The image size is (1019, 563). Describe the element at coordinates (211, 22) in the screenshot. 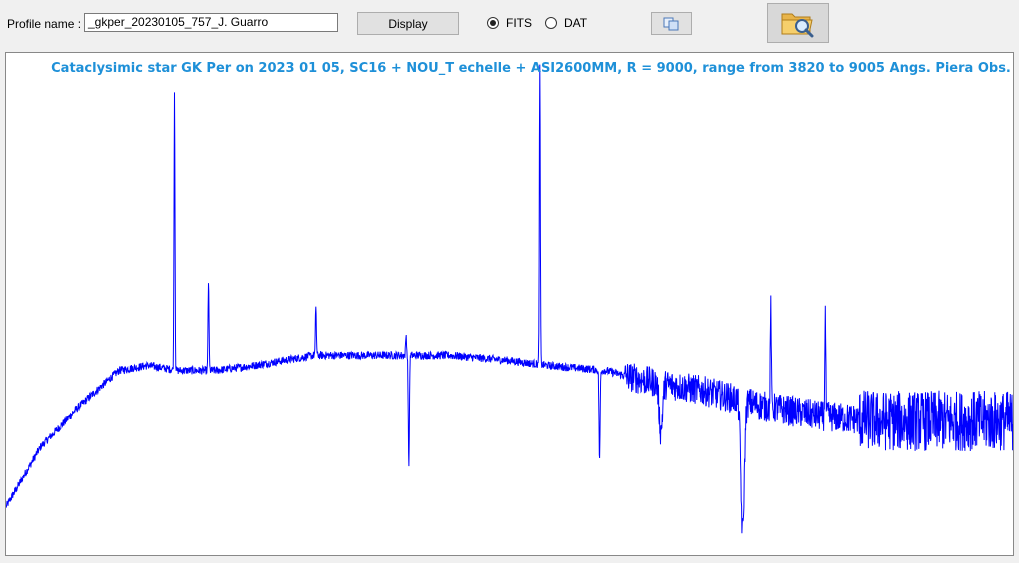

I see `profile-name-input: _gkper_20230105_757_J. Guarro` at that location.